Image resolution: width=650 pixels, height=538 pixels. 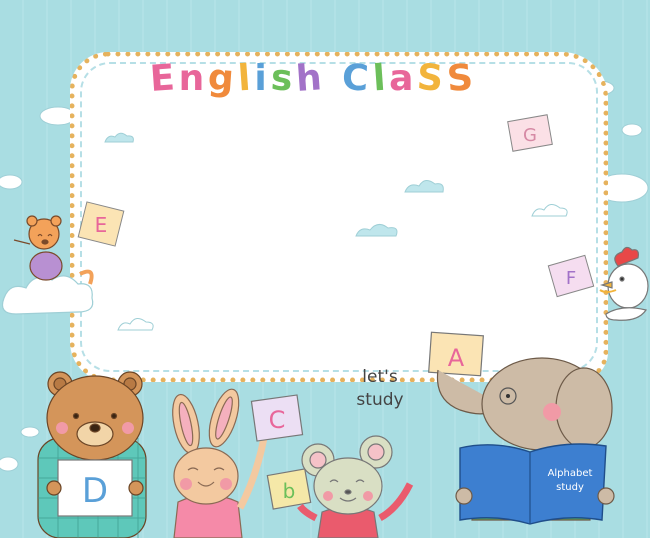 I want to click on title-letter: i, so click(x=262, y=78).